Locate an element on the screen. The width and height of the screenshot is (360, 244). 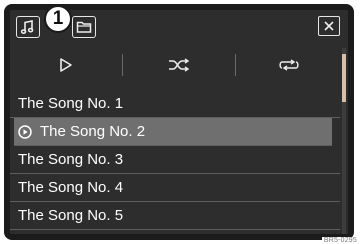
close-button is located at coordinates (329, 26).